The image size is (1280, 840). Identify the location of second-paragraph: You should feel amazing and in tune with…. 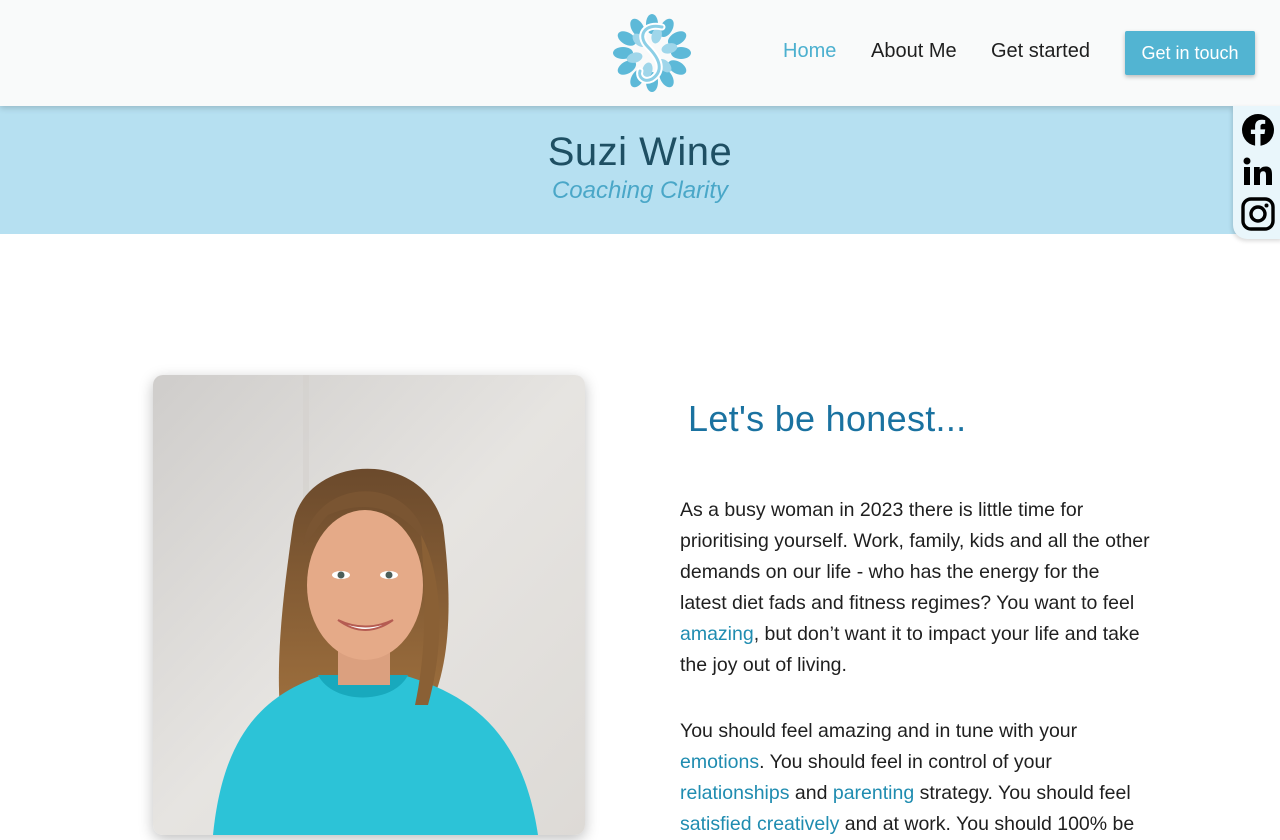
(915, 778).